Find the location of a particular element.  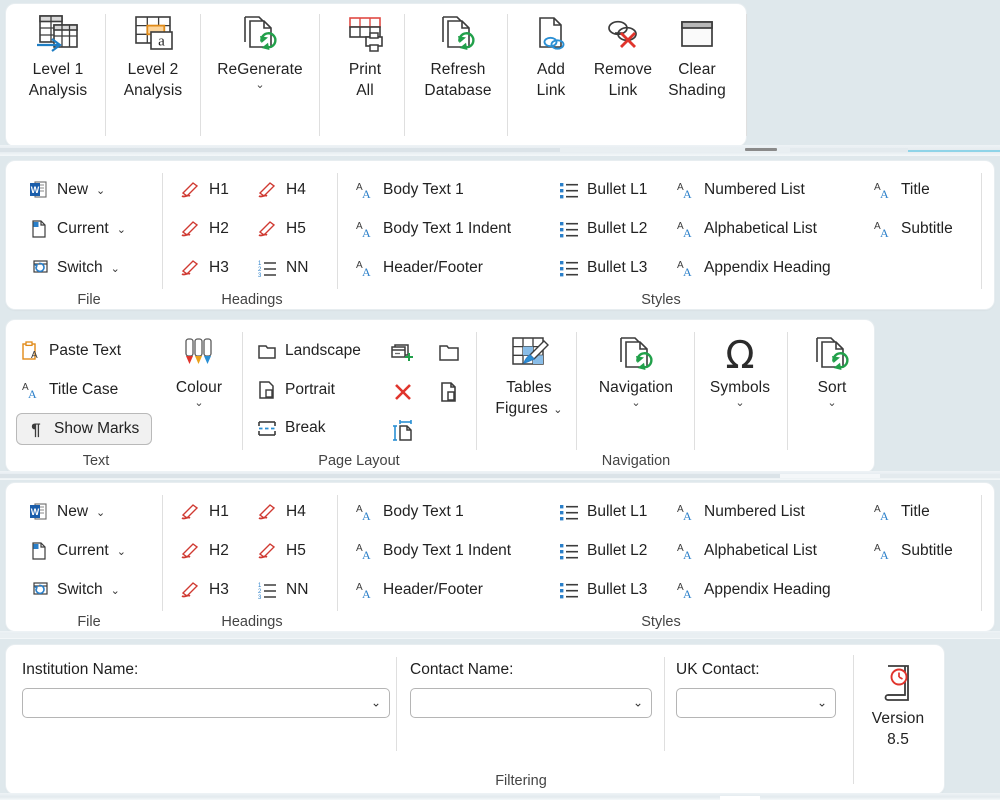

button-heading-h4-2: H4 is located at coordinates (281, 512).